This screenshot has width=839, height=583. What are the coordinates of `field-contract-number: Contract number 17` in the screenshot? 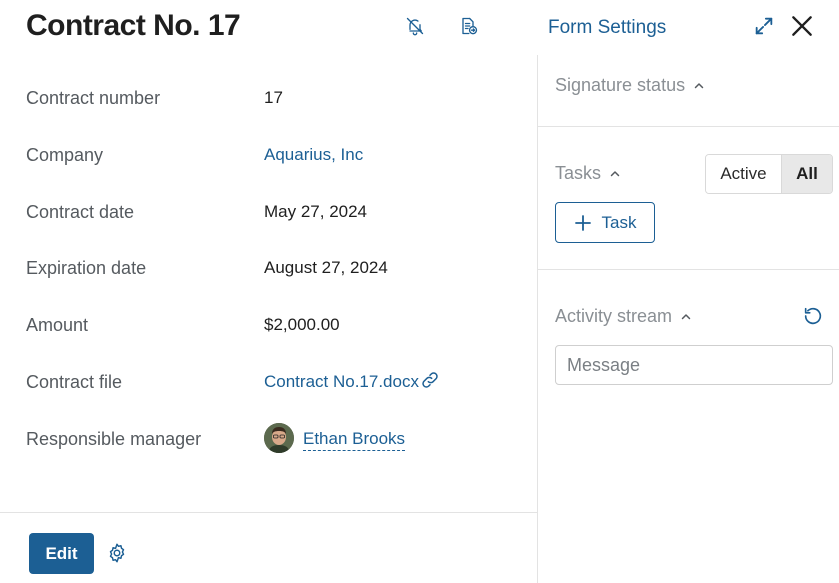 It's located at (276, 103).